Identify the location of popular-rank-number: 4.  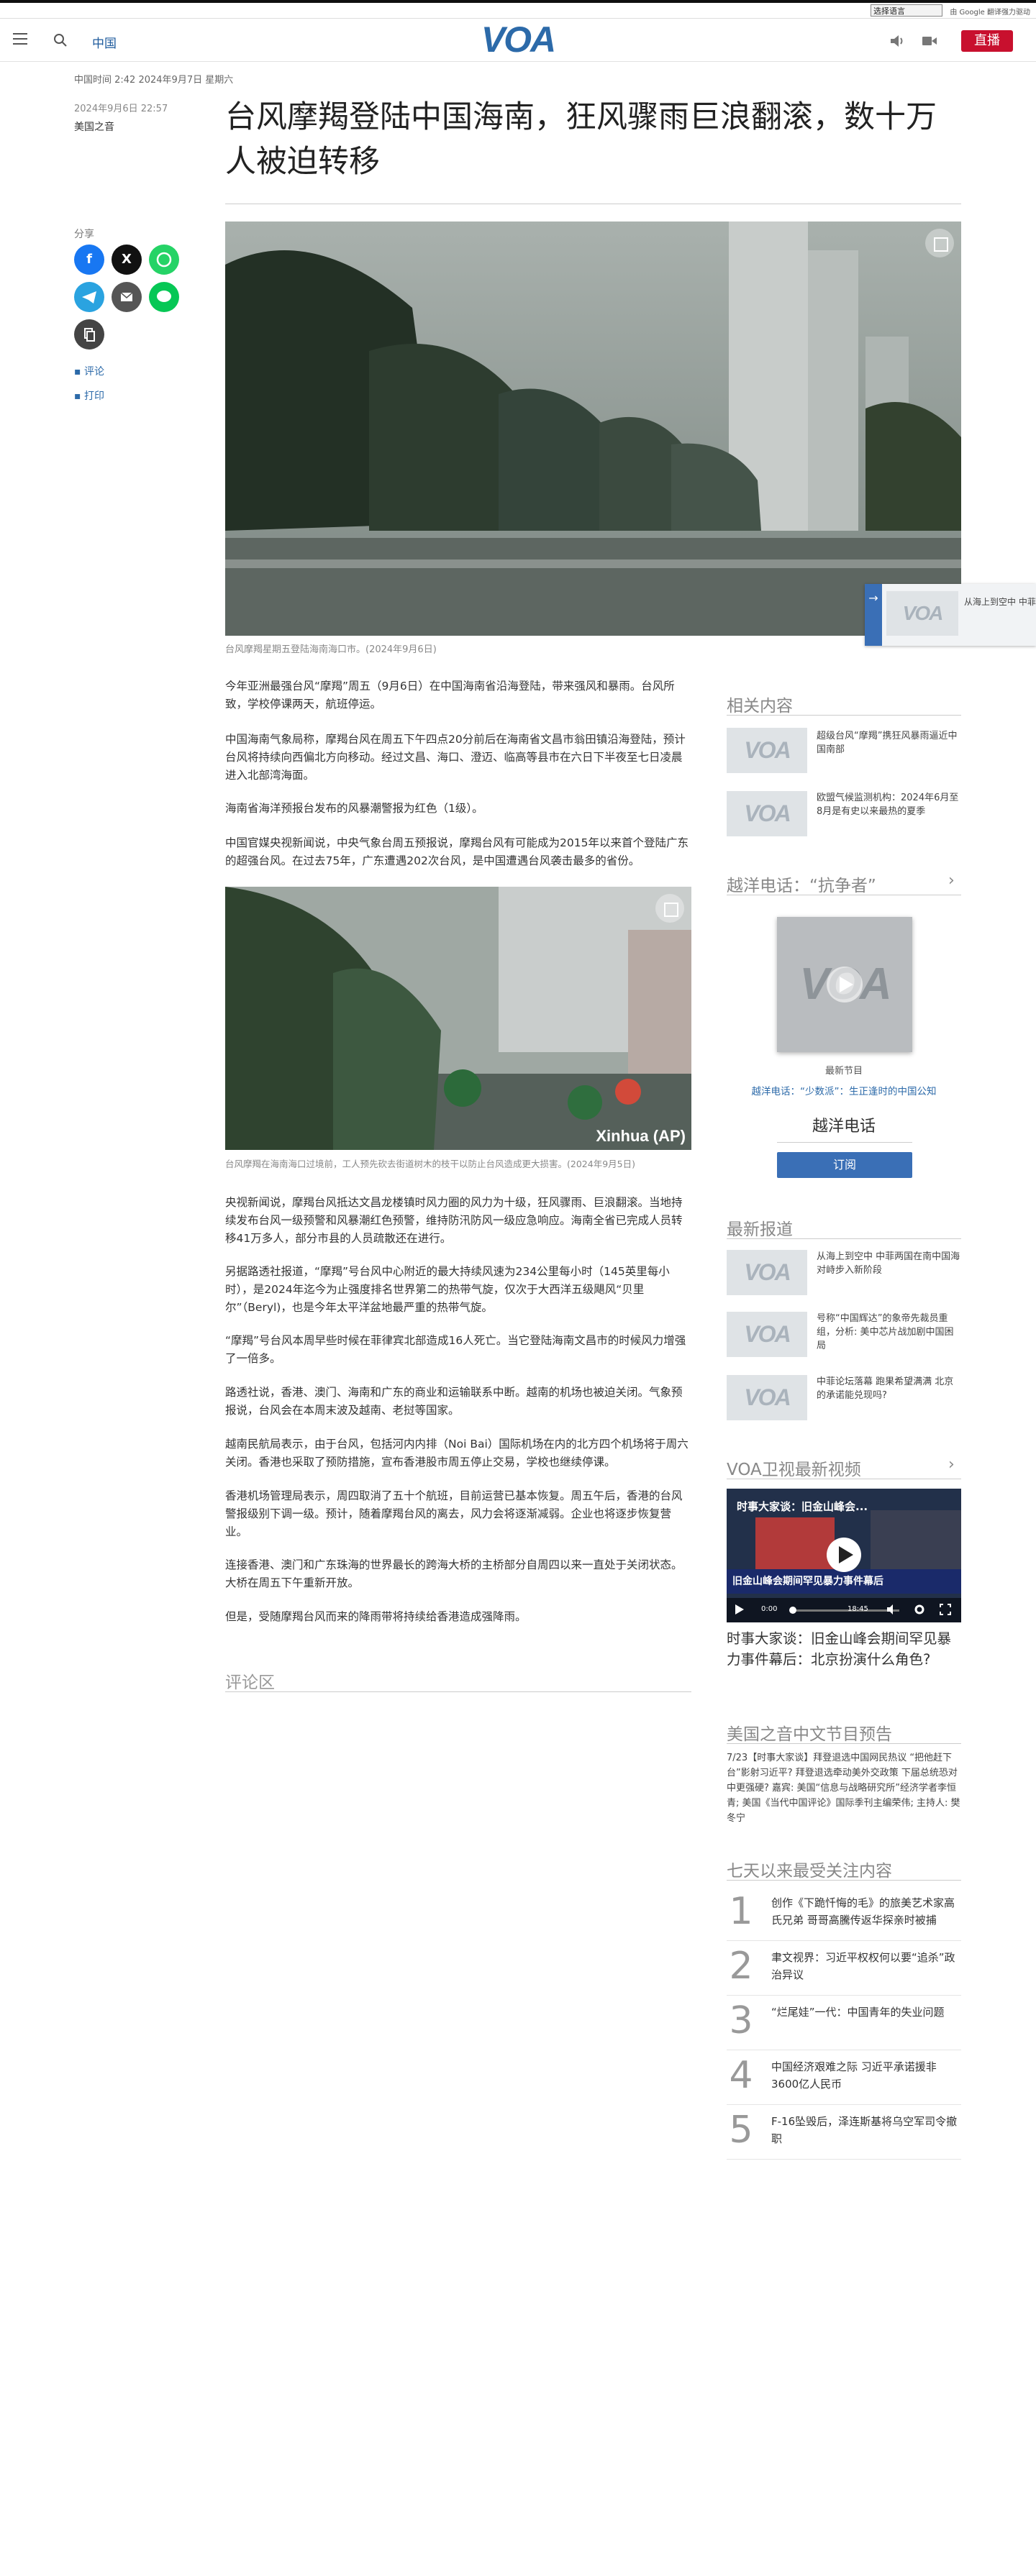
(741, 2075).